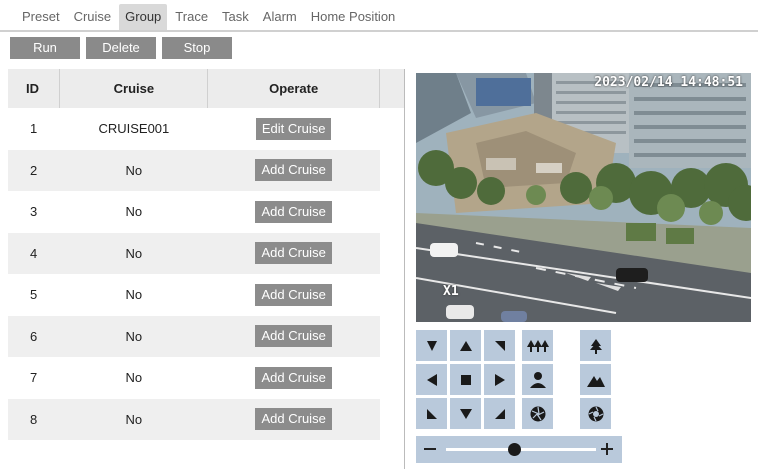 This screenshot has height=469, width=758. I want to click on table-row: 7 No Add Cruise, so click(206, 378).